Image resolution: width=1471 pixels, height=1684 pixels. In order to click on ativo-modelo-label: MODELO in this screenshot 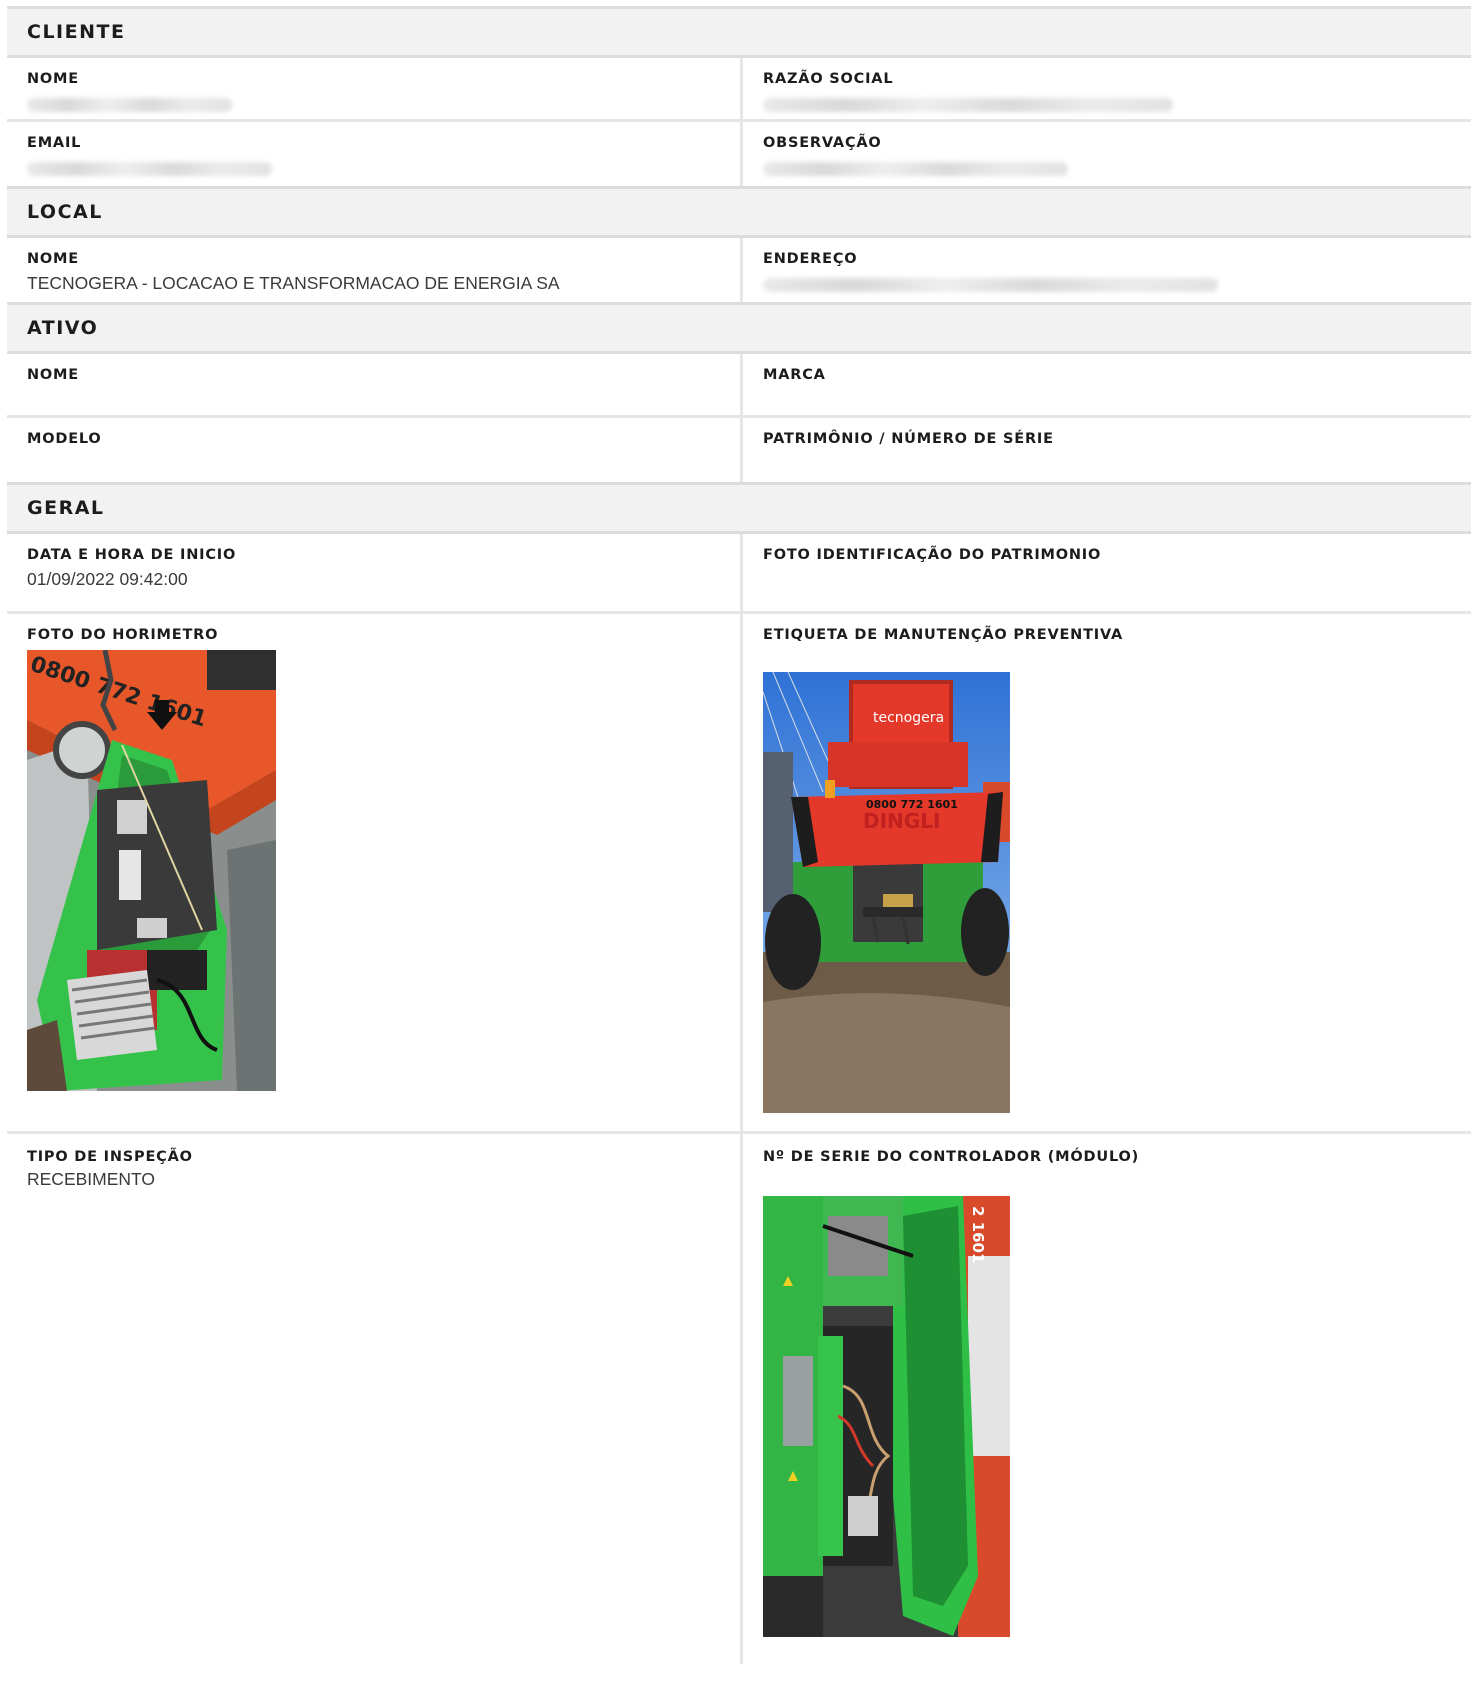, I will do `click(64, 439)`.